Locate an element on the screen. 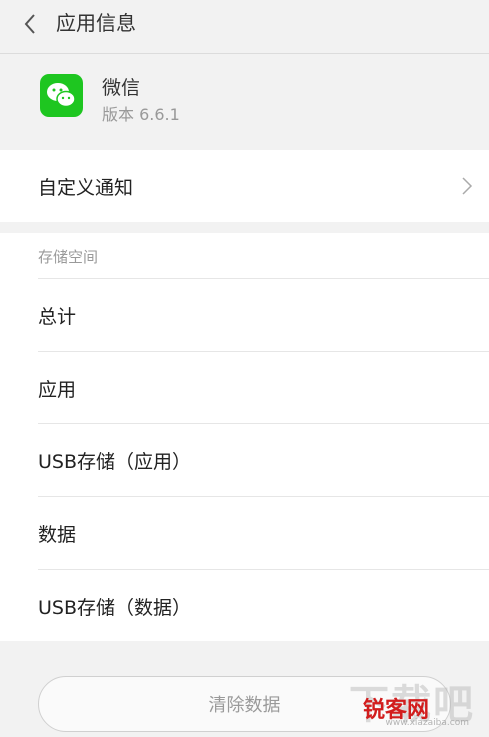 This screenshot has width=489, height=737. app-header: 应用信息 is located at coordinates (244, 27).